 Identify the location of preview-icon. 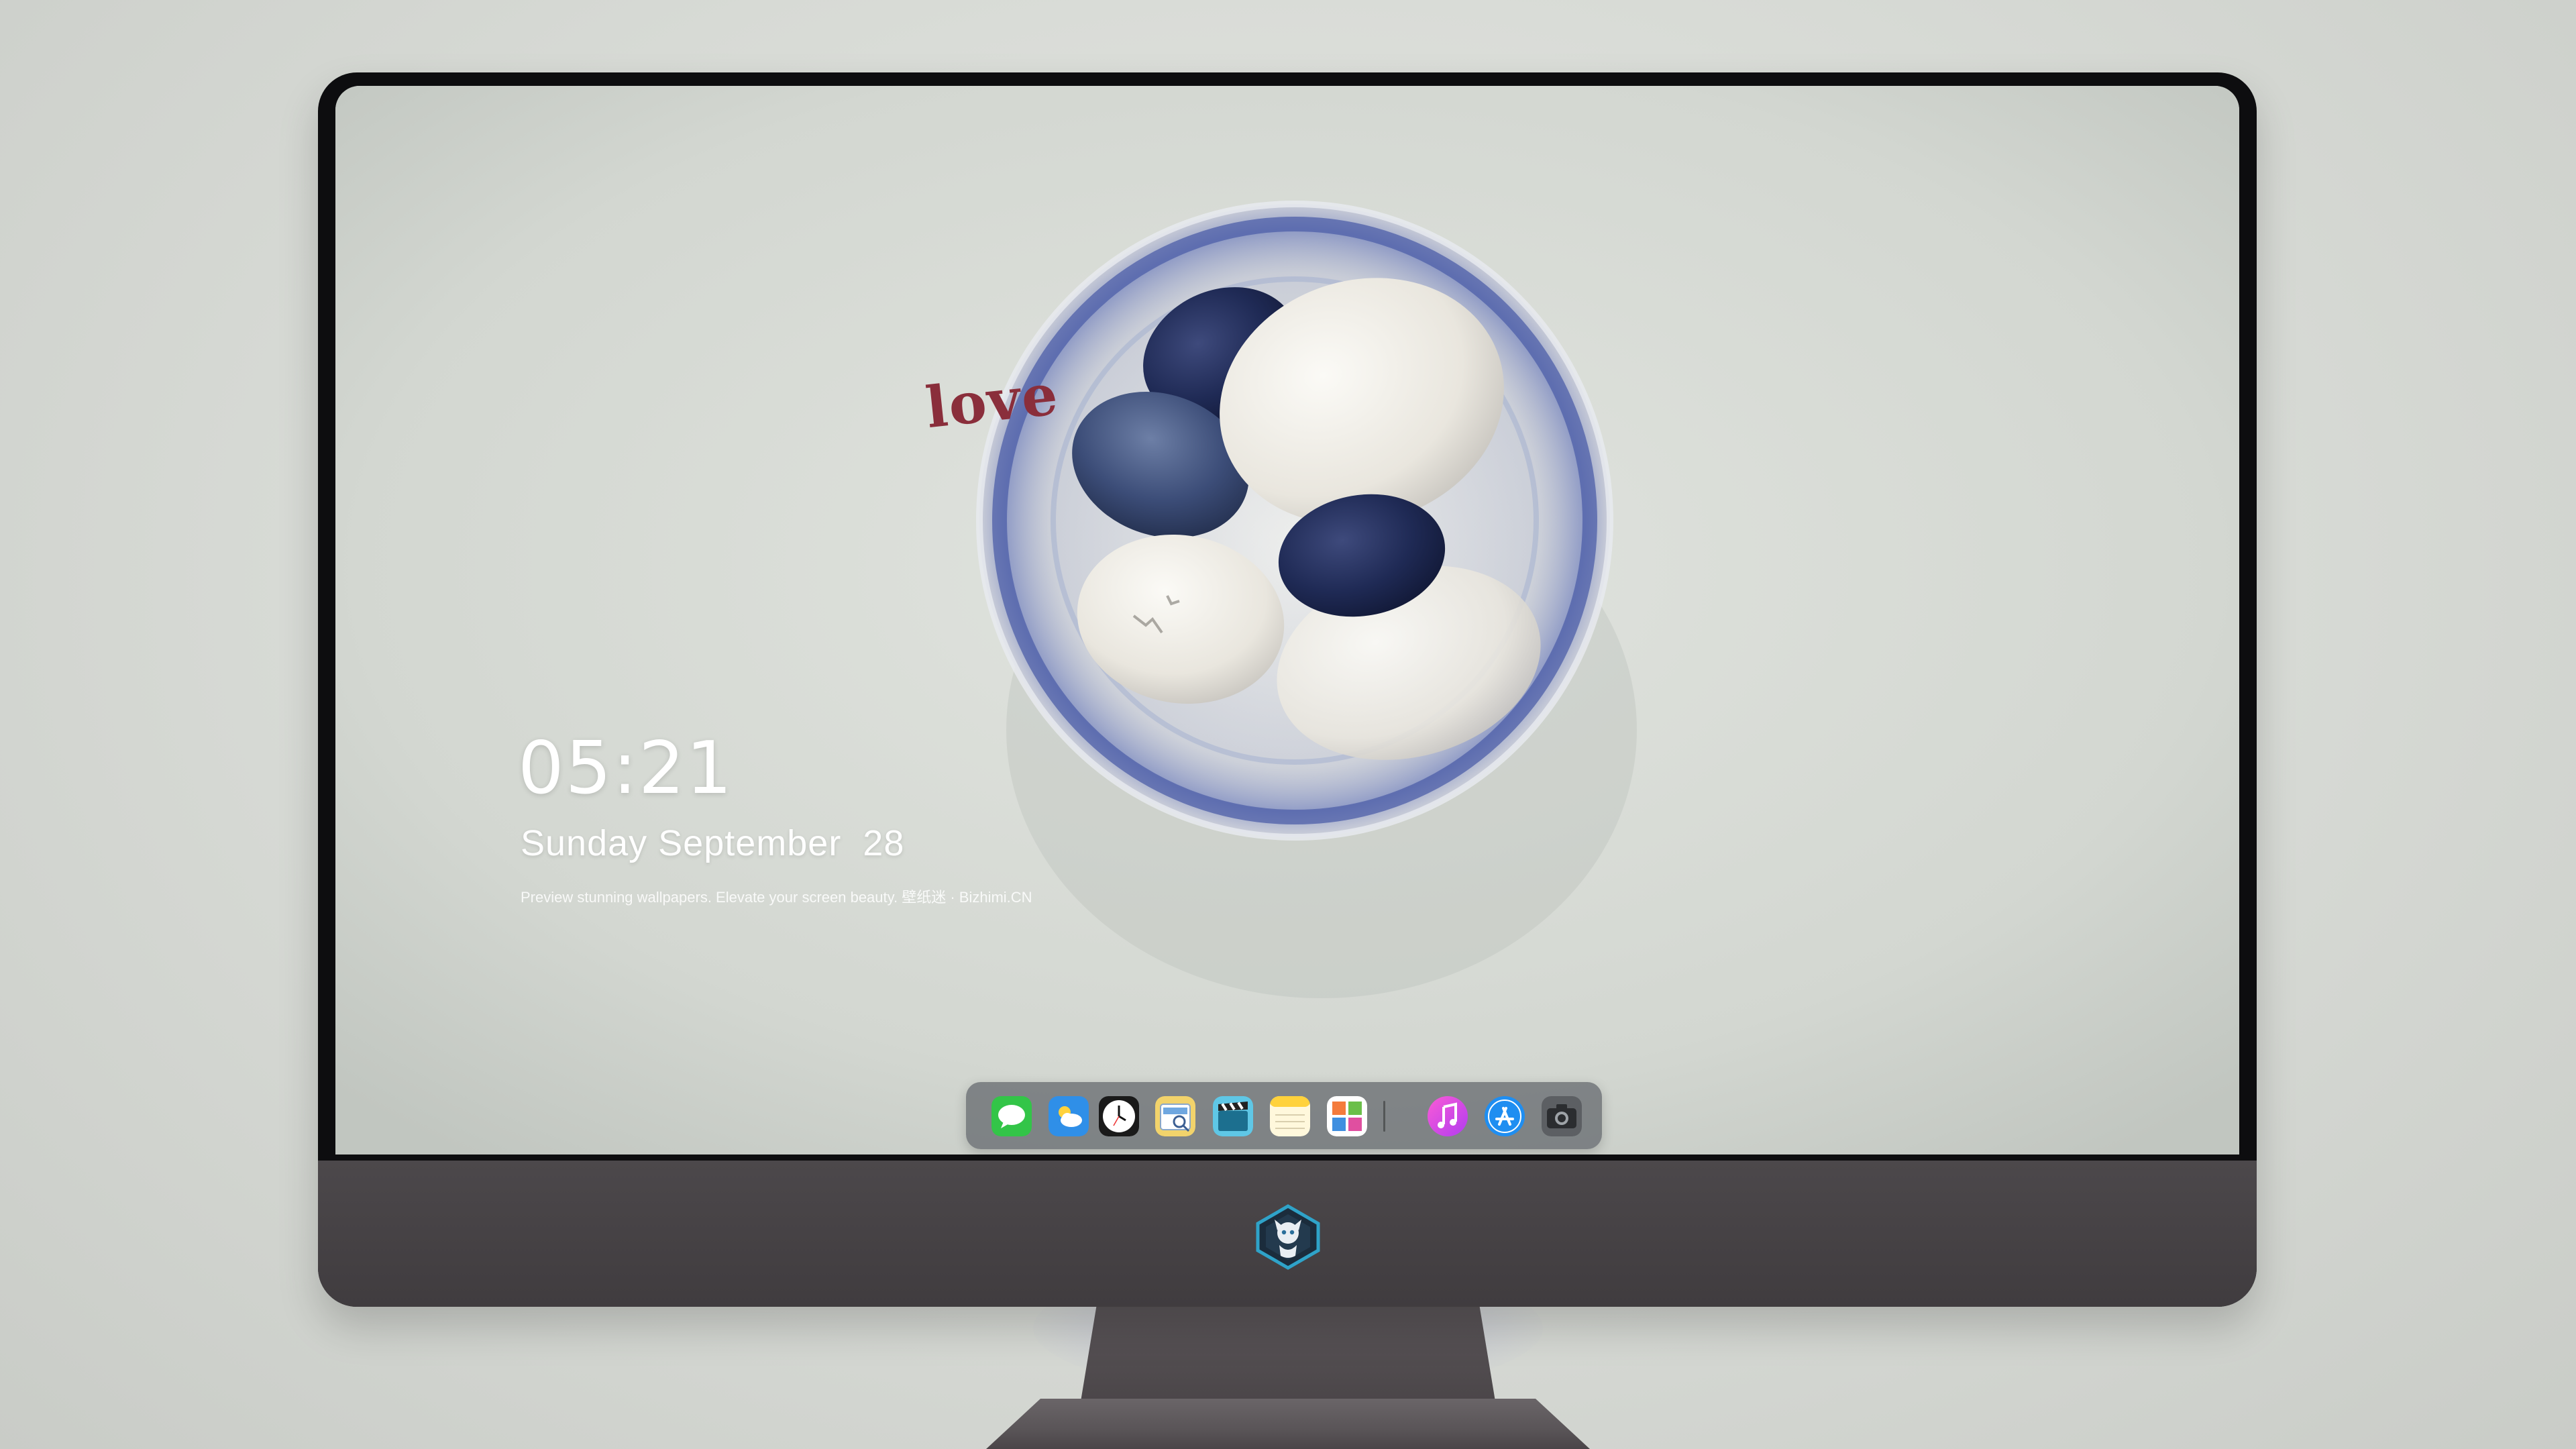
(1175, 1116).